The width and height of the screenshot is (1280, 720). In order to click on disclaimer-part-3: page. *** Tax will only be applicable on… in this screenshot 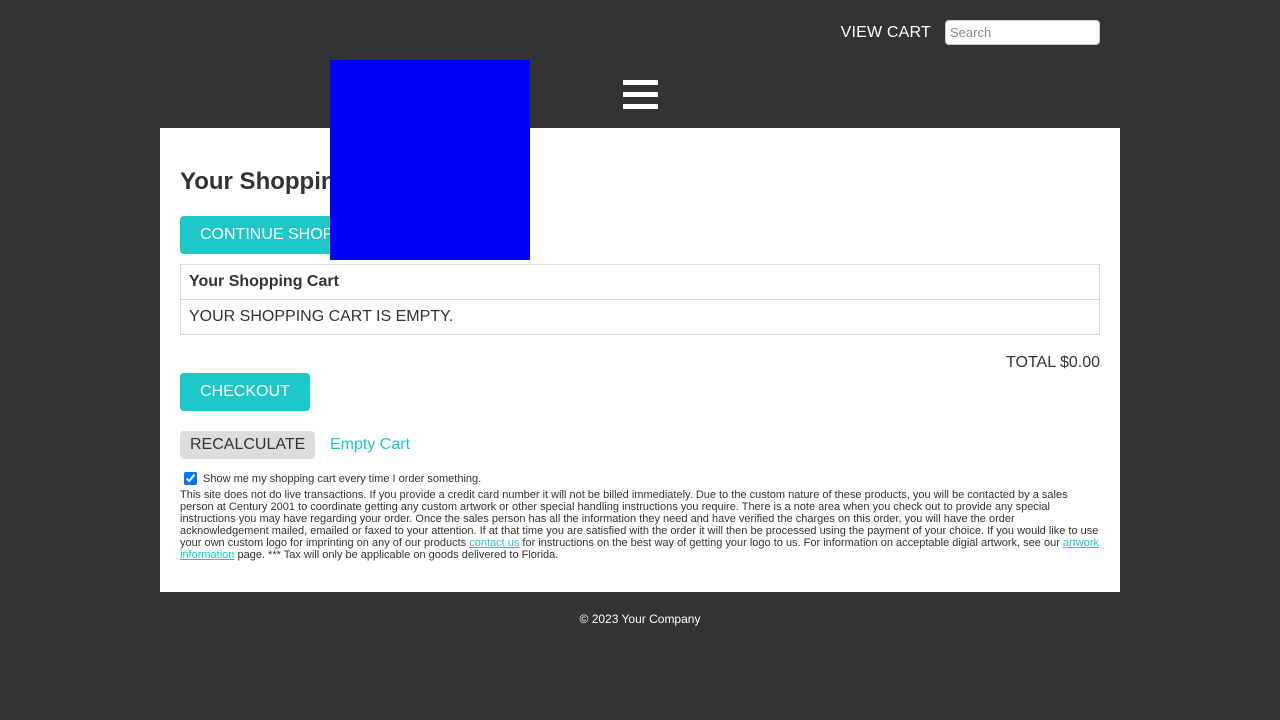, I will do `click(396, 555)`.